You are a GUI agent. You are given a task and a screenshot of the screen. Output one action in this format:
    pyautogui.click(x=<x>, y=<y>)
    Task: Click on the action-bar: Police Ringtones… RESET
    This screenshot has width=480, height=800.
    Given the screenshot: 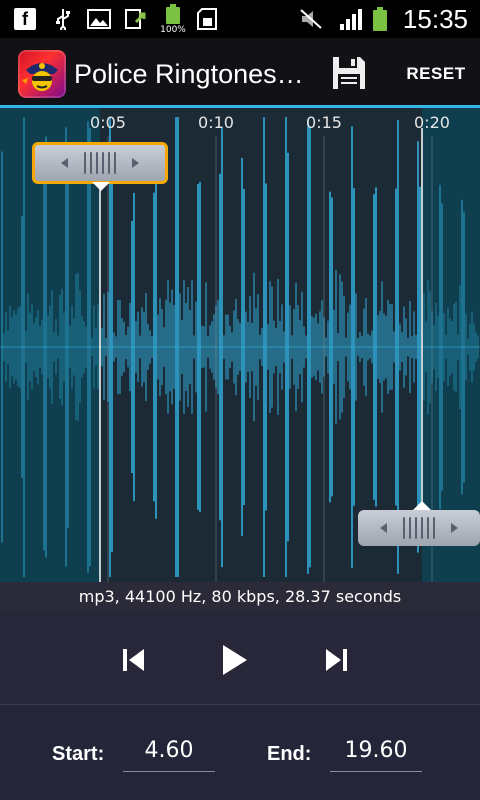 What is the action you would take?
    pyautogui.click(x=240, y=73)
    